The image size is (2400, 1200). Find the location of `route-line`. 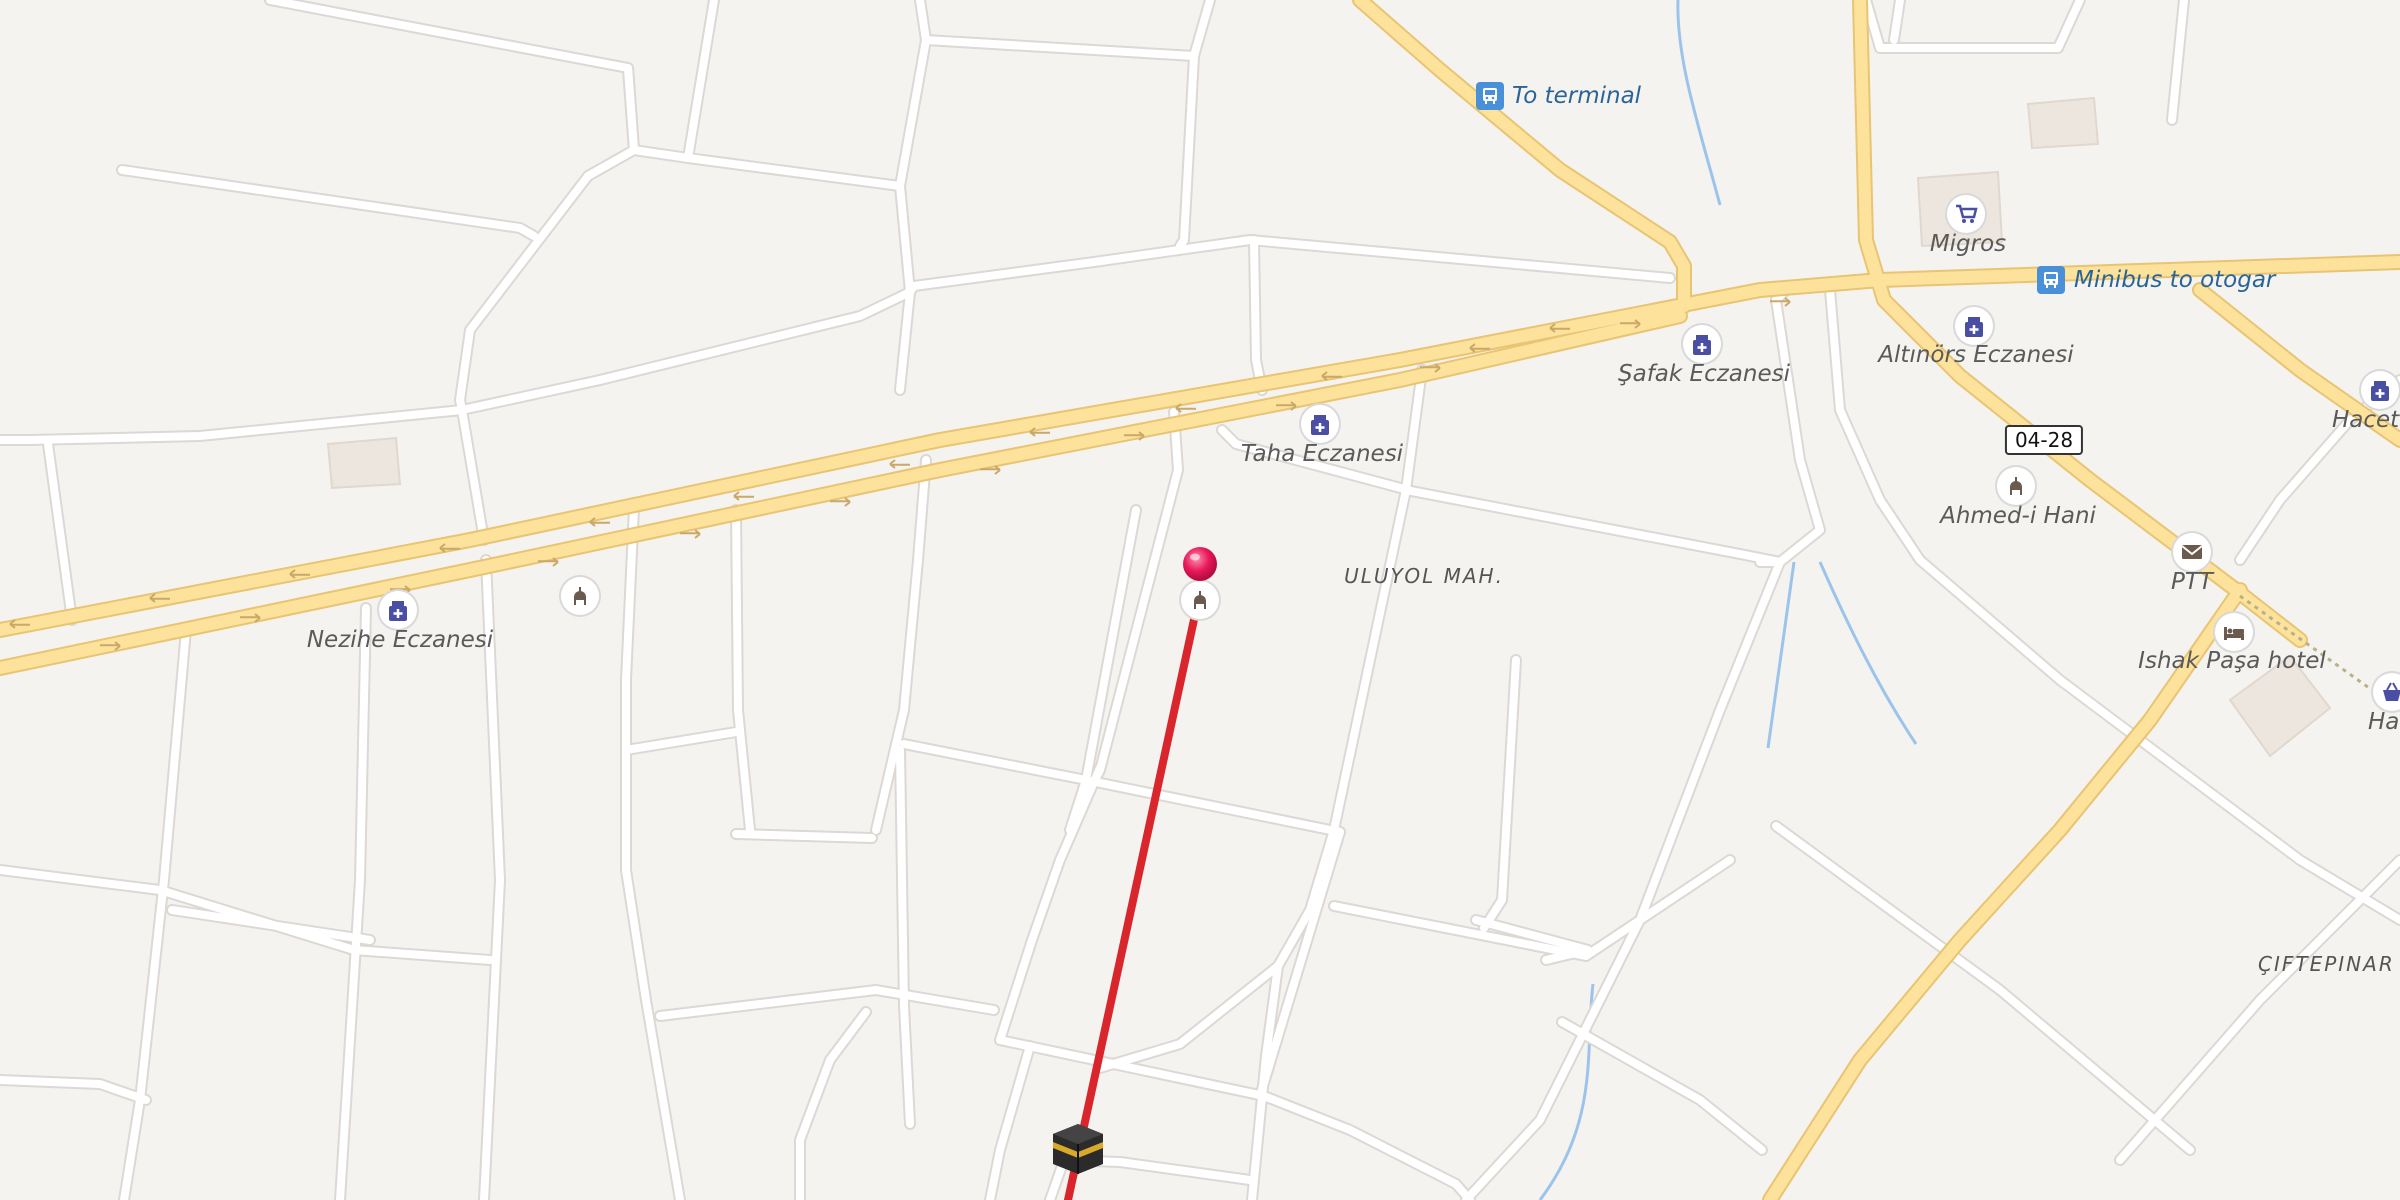

route-line is located at coordinates (1134, 894).